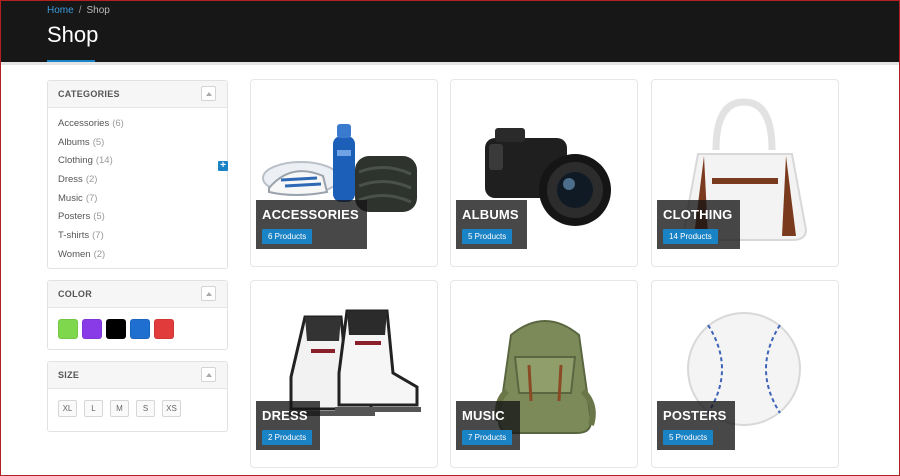  What do you see at coordinates (488, 425) in the screenshot?
I see `product-label: MUSIC 7 Products` at bounding box center [488, 425].